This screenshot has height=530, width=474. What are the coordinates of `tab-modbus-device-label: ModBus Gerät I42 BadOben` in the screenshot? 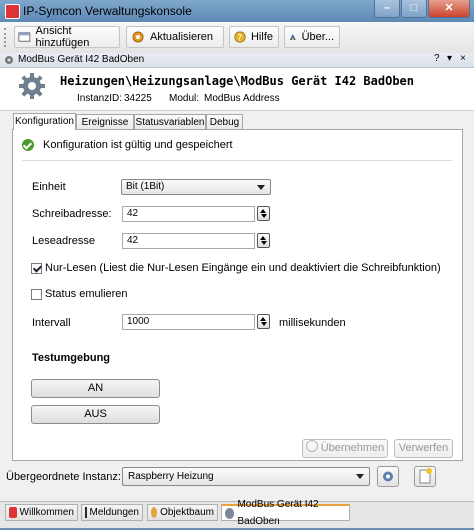 It's located at (278, 513).